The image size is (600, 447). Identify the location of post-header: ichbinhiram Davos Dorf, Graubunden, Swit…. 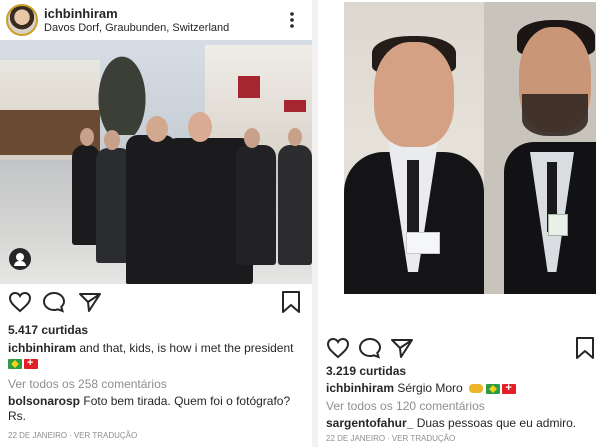
(156, 20).